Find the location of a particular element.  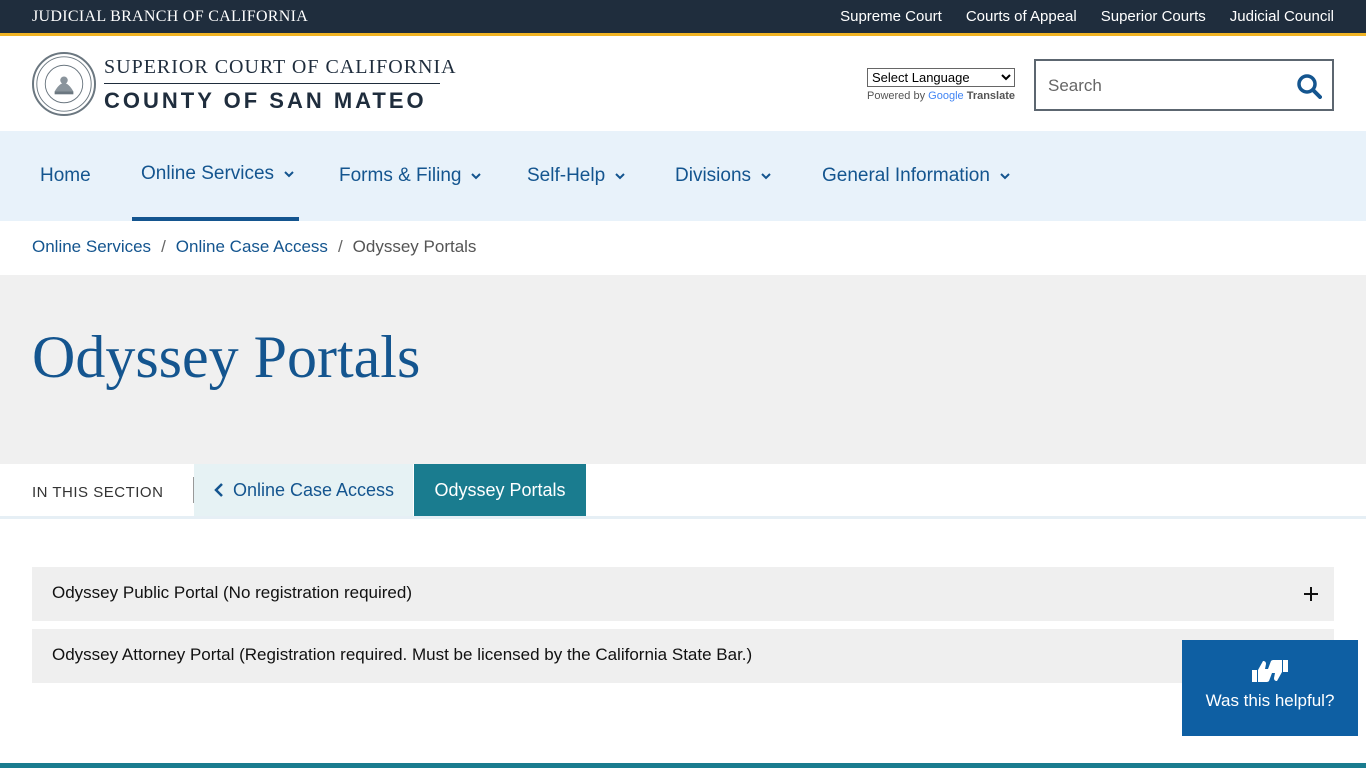

search-input is located at coordinates (1163, 86).